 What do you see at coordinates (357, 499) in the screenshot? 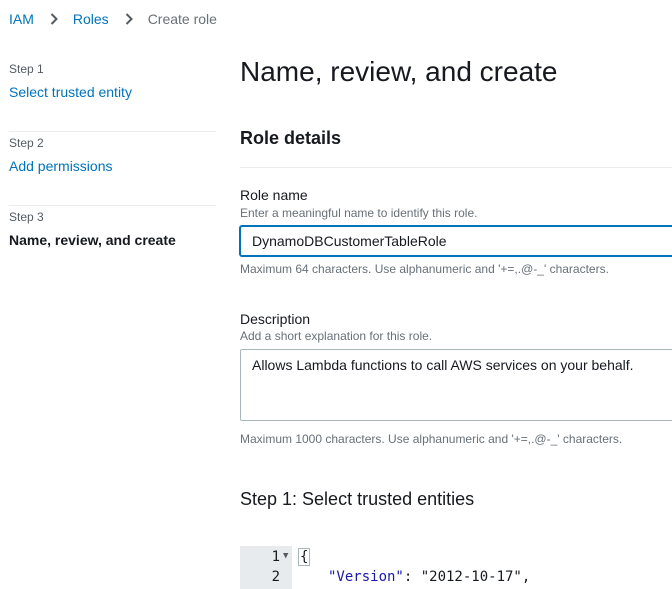
I see `trusted-entities-title: Step 1: Select trusted entities` at bounding box center [357, 499].